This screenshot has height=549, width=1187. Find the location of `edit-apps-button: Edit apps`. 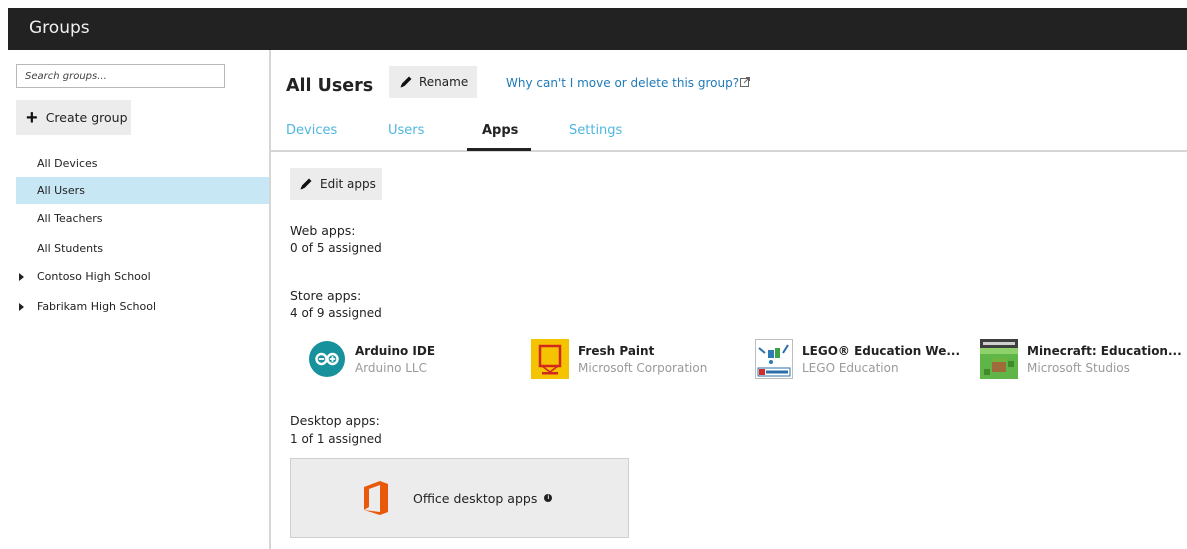

edit-apps-button: Edit apps is located at coordinates (336, 184).